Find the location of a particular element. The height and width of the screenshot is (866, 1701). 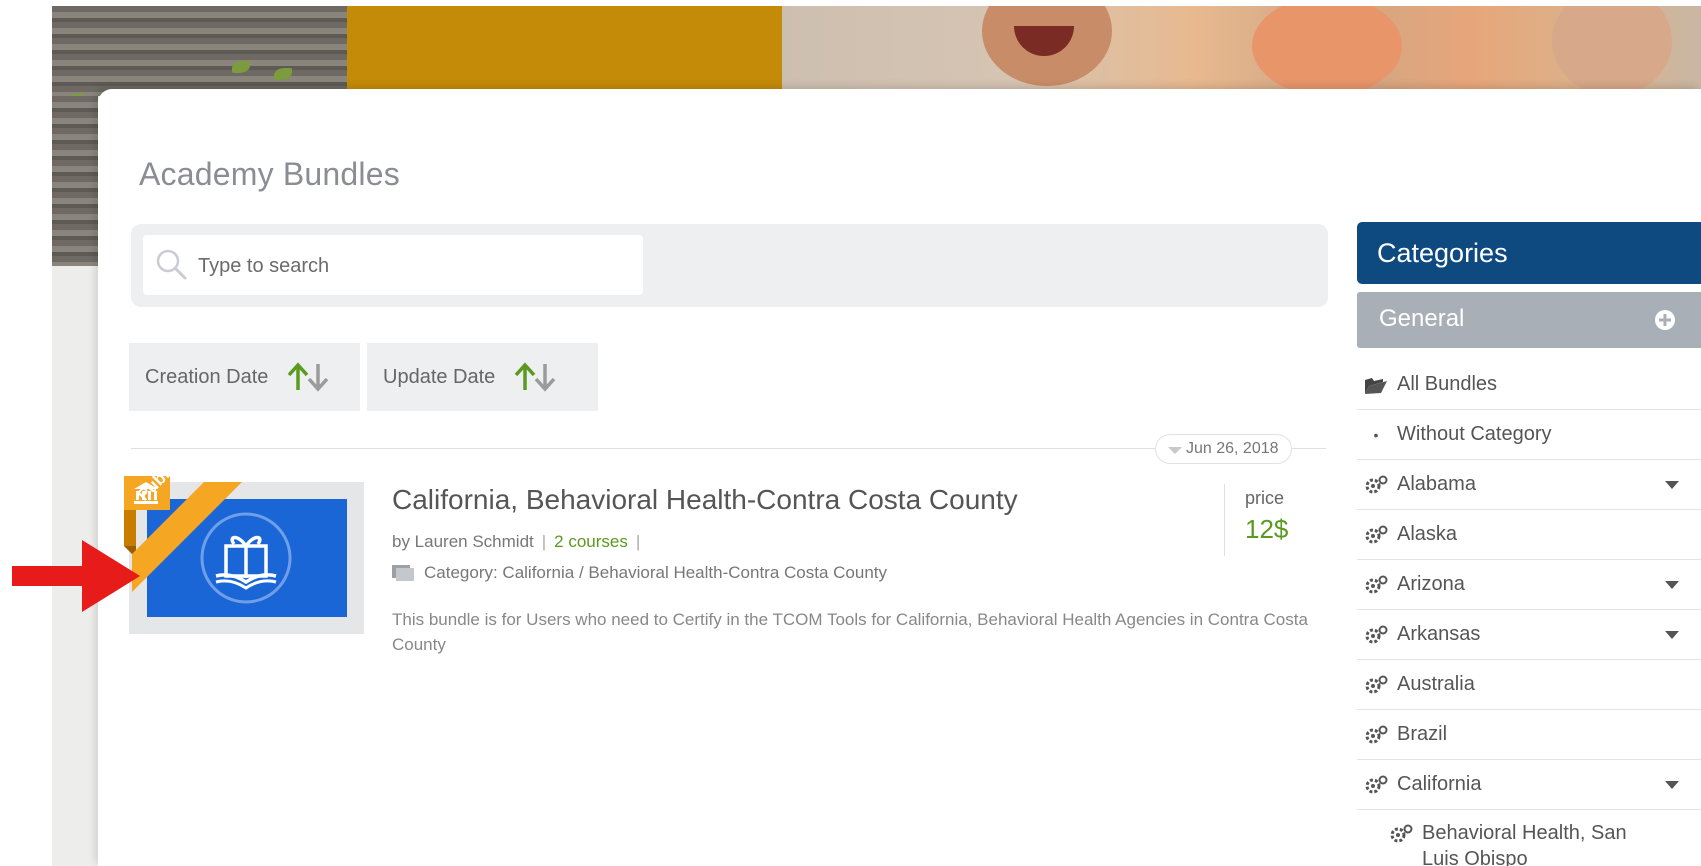

price-label: price is located at coordinates (1265, 498).